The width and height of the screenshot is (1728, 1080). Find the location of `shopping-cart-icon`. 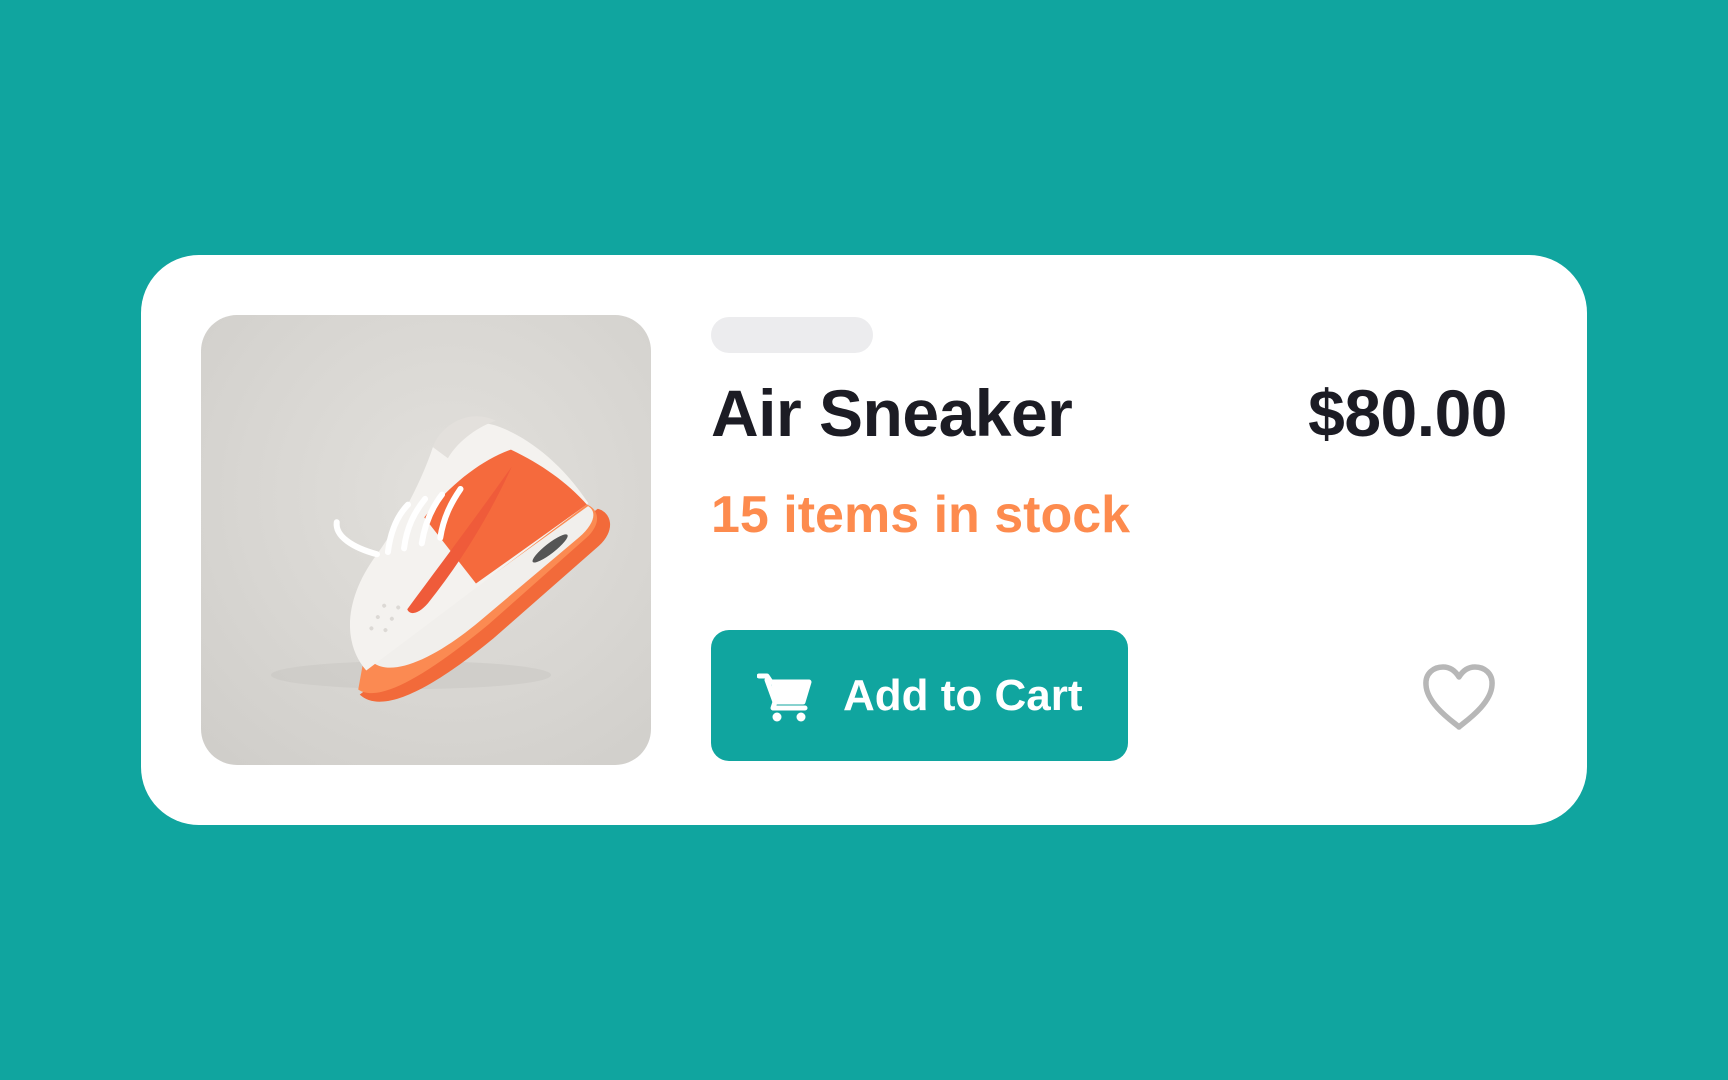

shopping-cart-icon is located at coordinates (784, 696).